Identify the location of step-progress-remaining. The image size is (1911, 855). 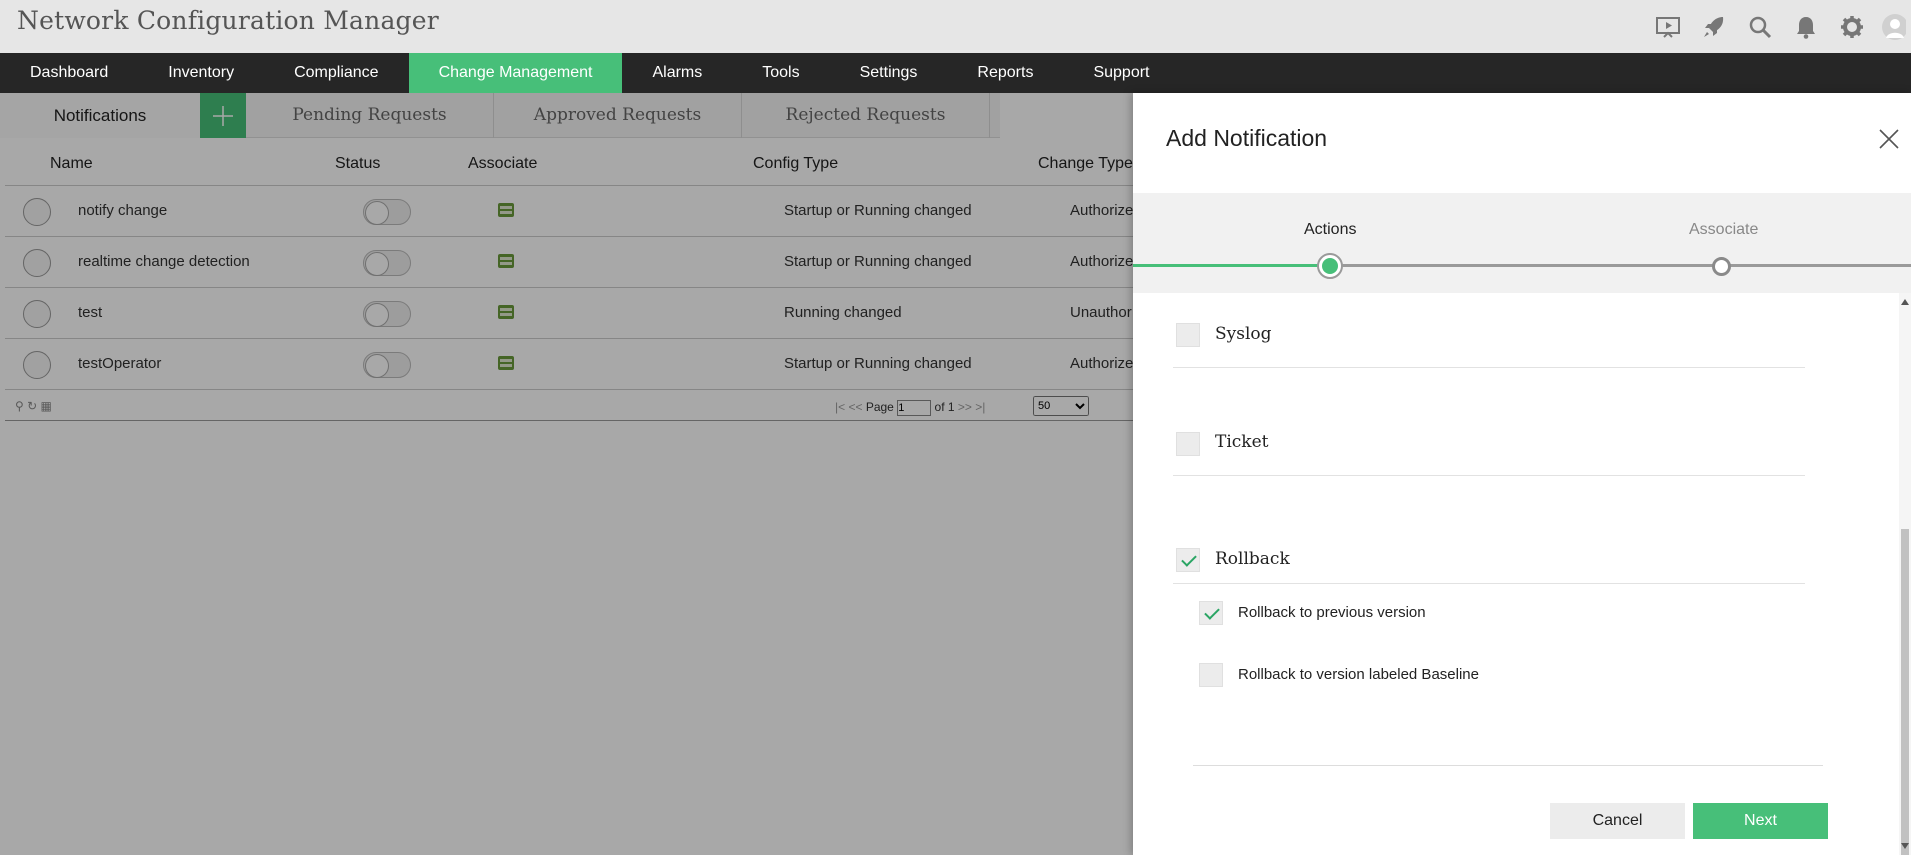
(1620, 265).